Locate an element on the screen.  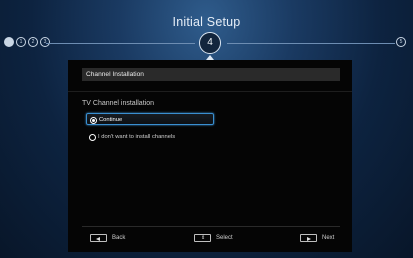
radio-checked-icon is located at coordinates (93, 120).